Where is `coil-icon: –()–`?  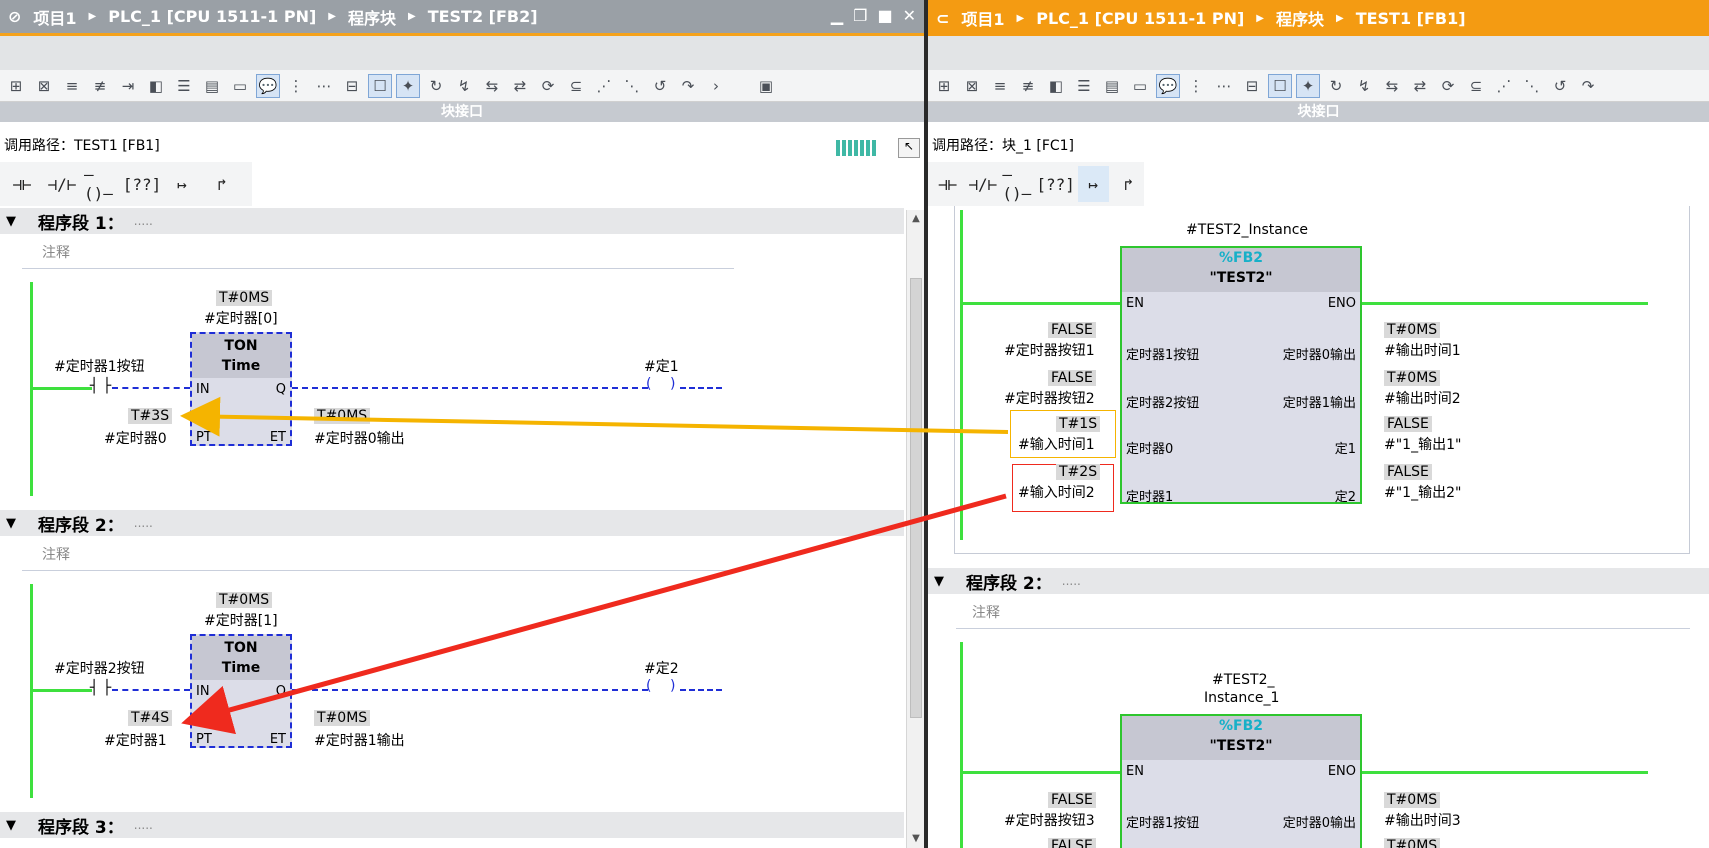 coil-icon: –()– is located at coordinates (102, 184).